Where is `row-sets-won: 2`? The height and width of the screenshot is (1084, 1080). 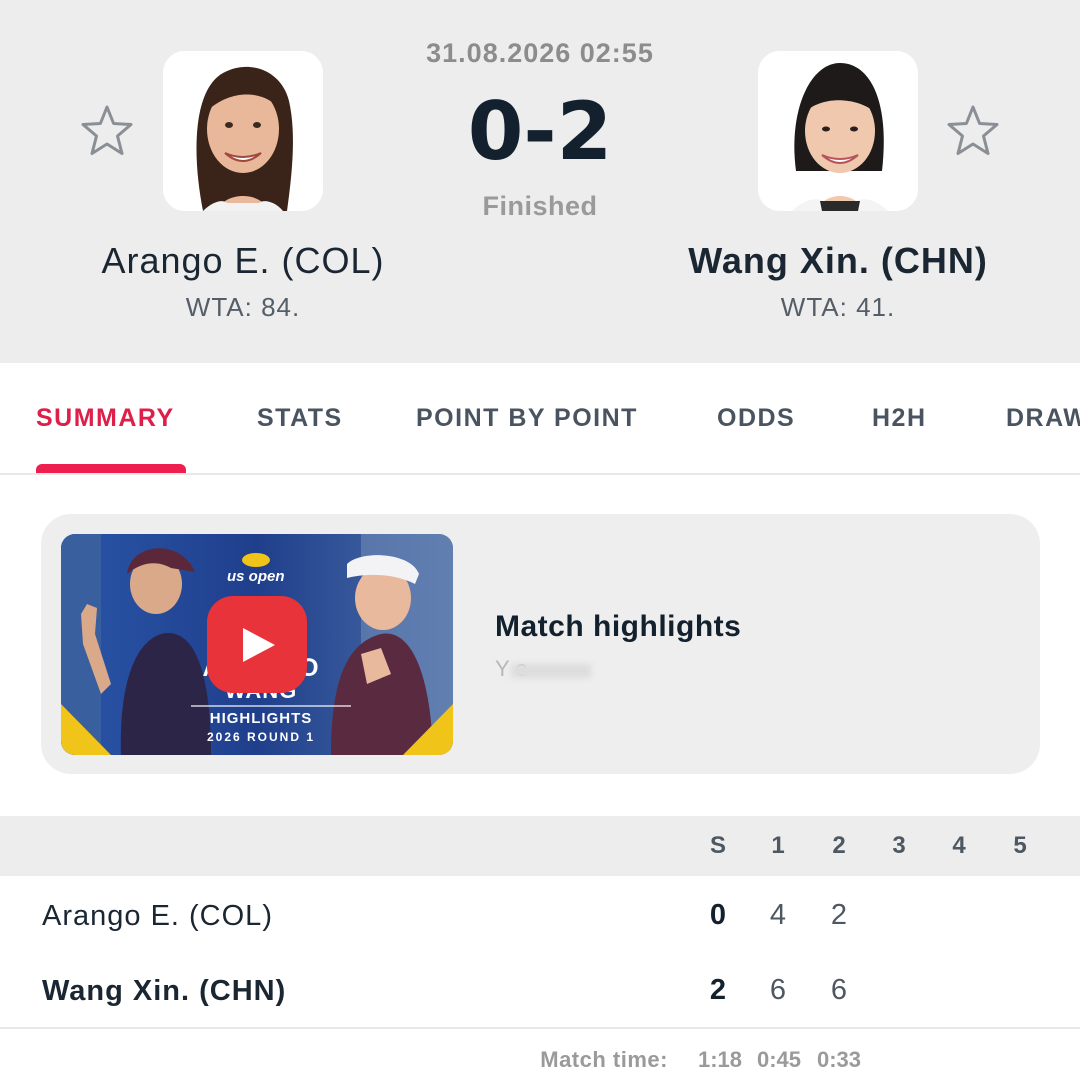 row-sets-won: 2 is located at coordinates (718, 990).